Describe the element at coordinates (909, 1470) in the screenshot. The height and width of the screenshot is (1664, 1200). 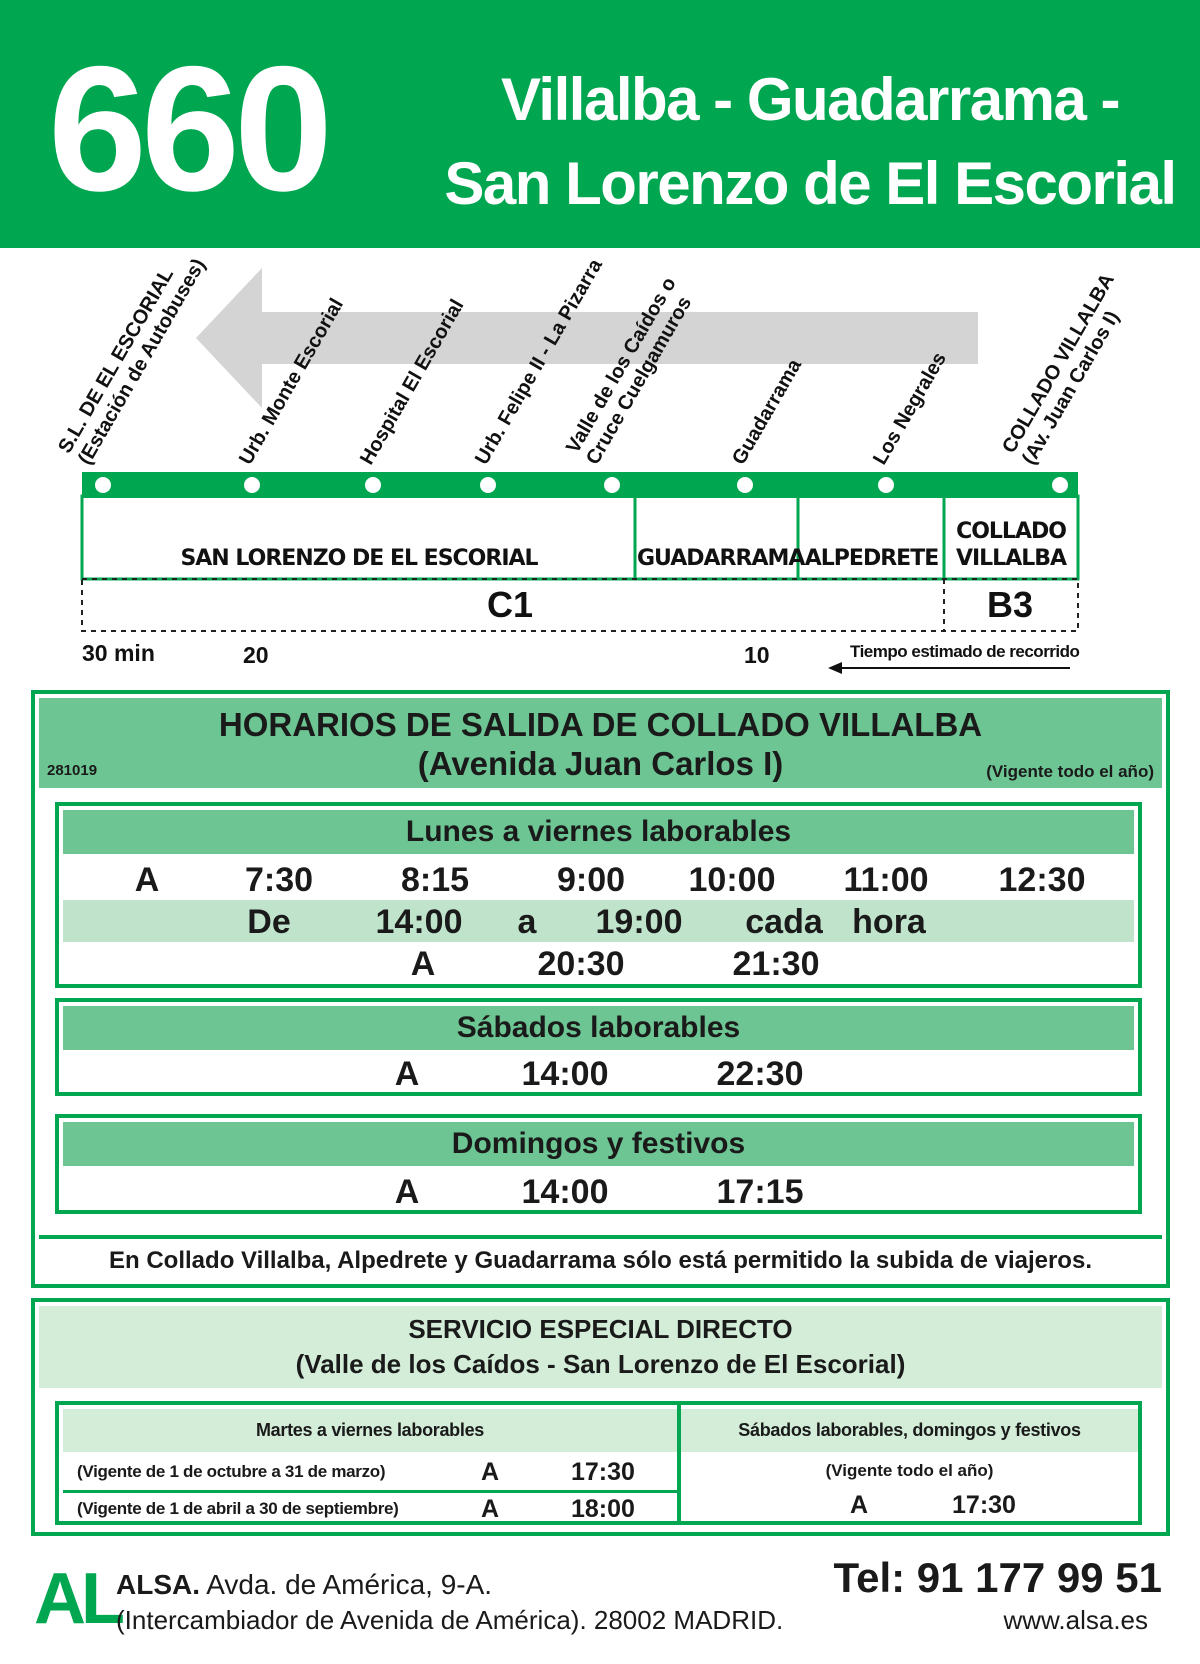
I see `special-right-validity: (Vigente todo el año)` at that location.